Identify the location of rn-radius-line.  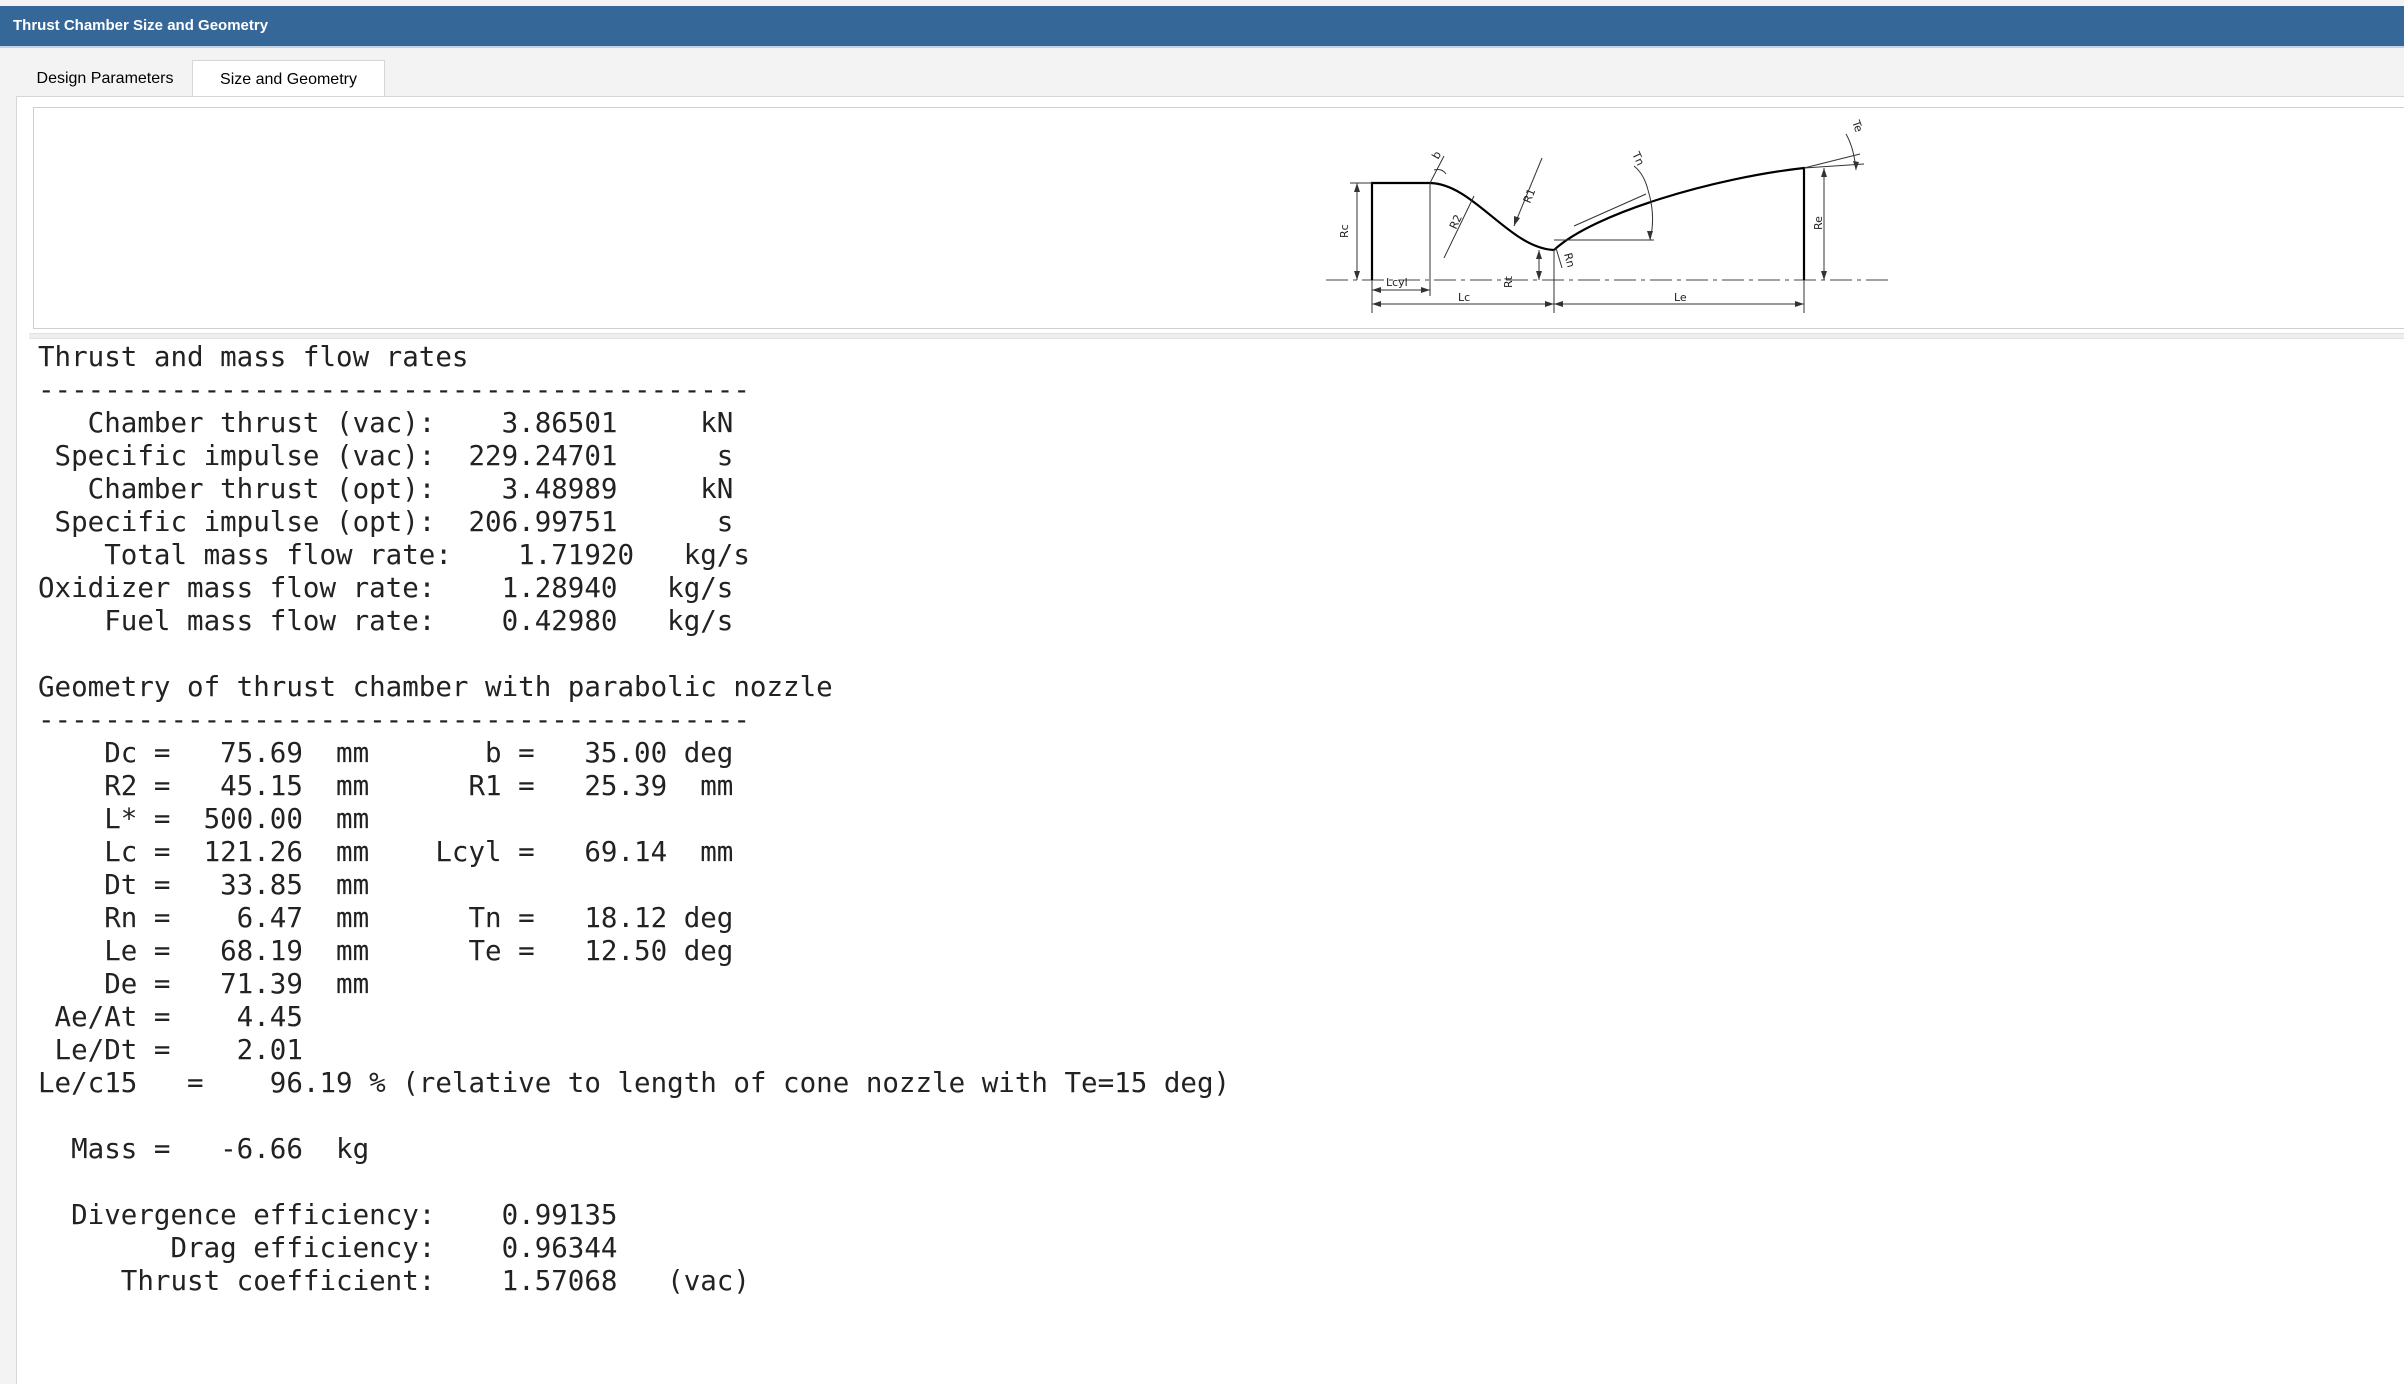
(1559, 258).